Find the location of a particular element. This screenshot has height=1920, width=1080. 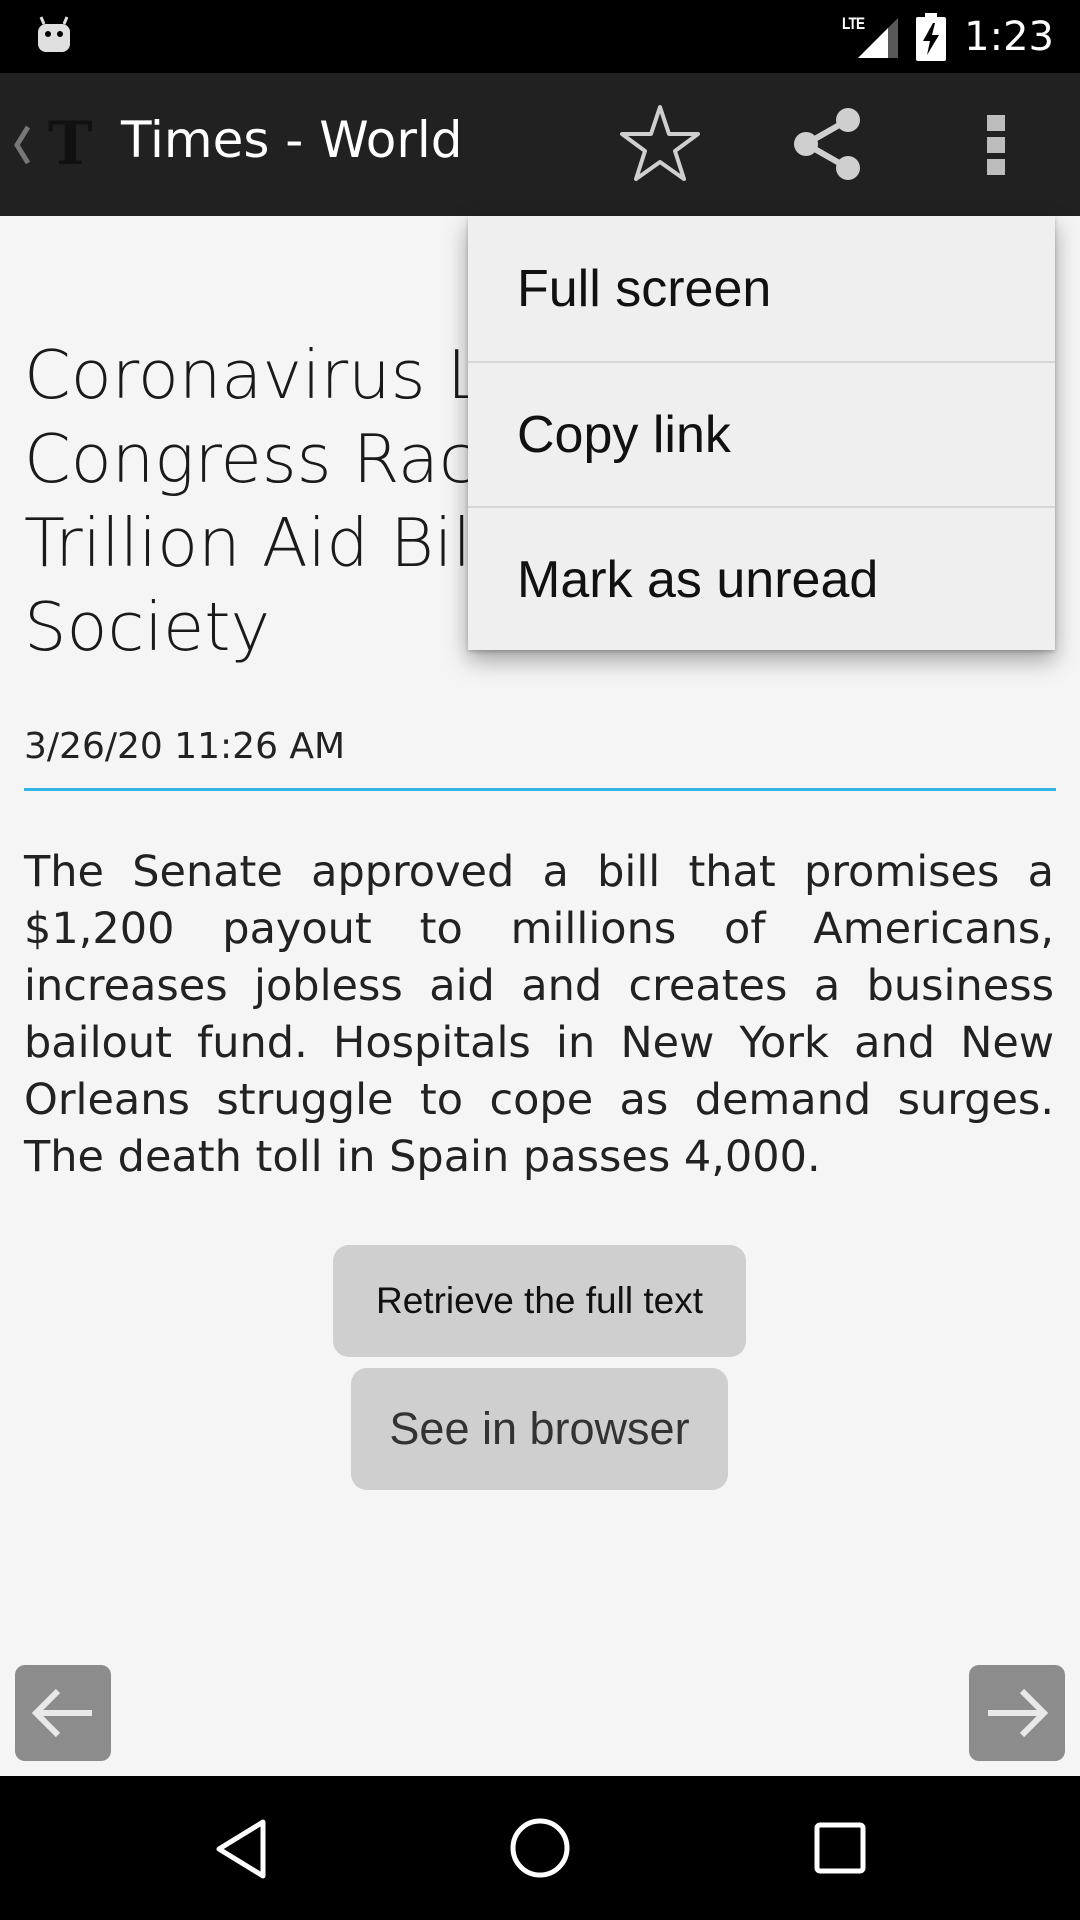

menu-item-full-screen: Full screen is located at coordinates (761, 288).